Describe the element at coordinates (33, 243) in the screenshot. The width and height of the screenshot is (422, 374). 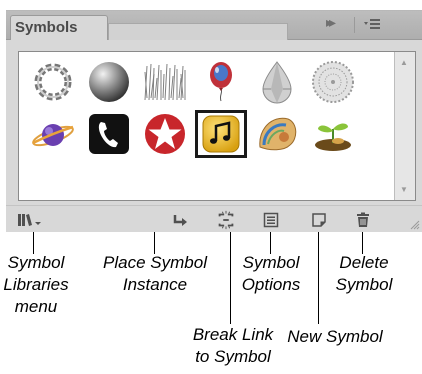
I see `callout-line-libraries` at that location.